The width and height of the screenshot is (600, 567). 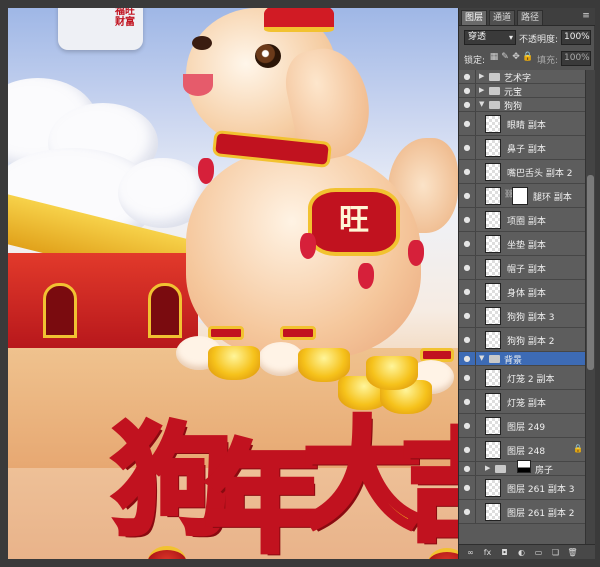 I want to click on lock-all-icon: 🔒, so click(x=527, y=57).